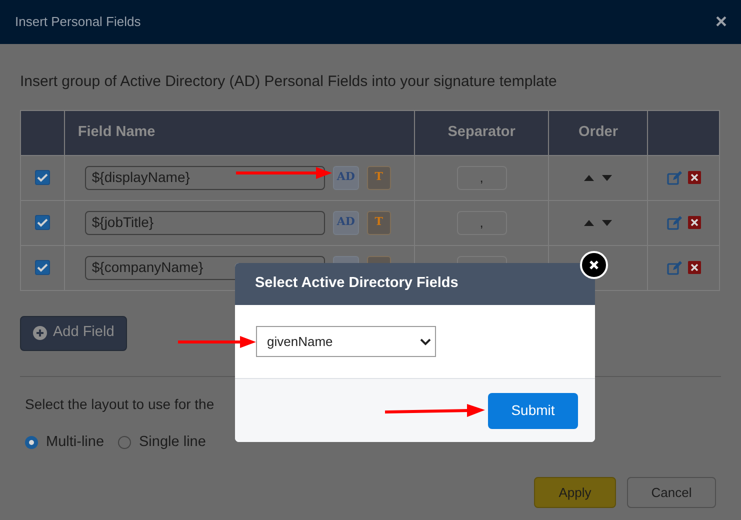 The width and height of the screenshot is (741, 520). What do you see at coordinates (671, 492) in the screenshot?
I see `cancel-button: Cancel` at bounding box center [671, 492].